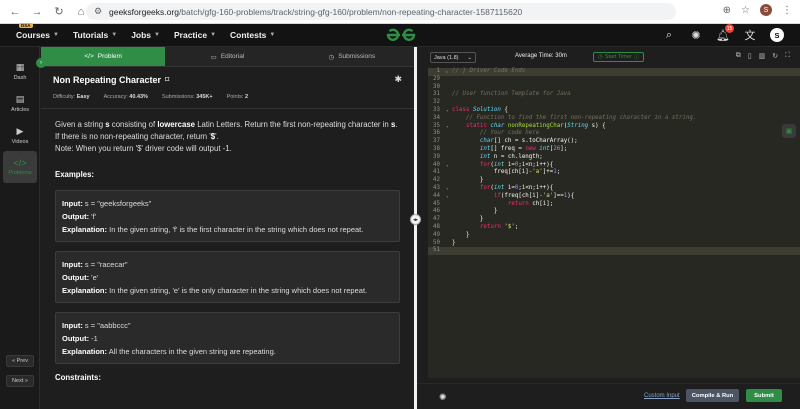 The width and height of the screenshot is (800, 409). I want to click on code-line: 37 char[] ch = s.toCharArray();, so click(614, 142).